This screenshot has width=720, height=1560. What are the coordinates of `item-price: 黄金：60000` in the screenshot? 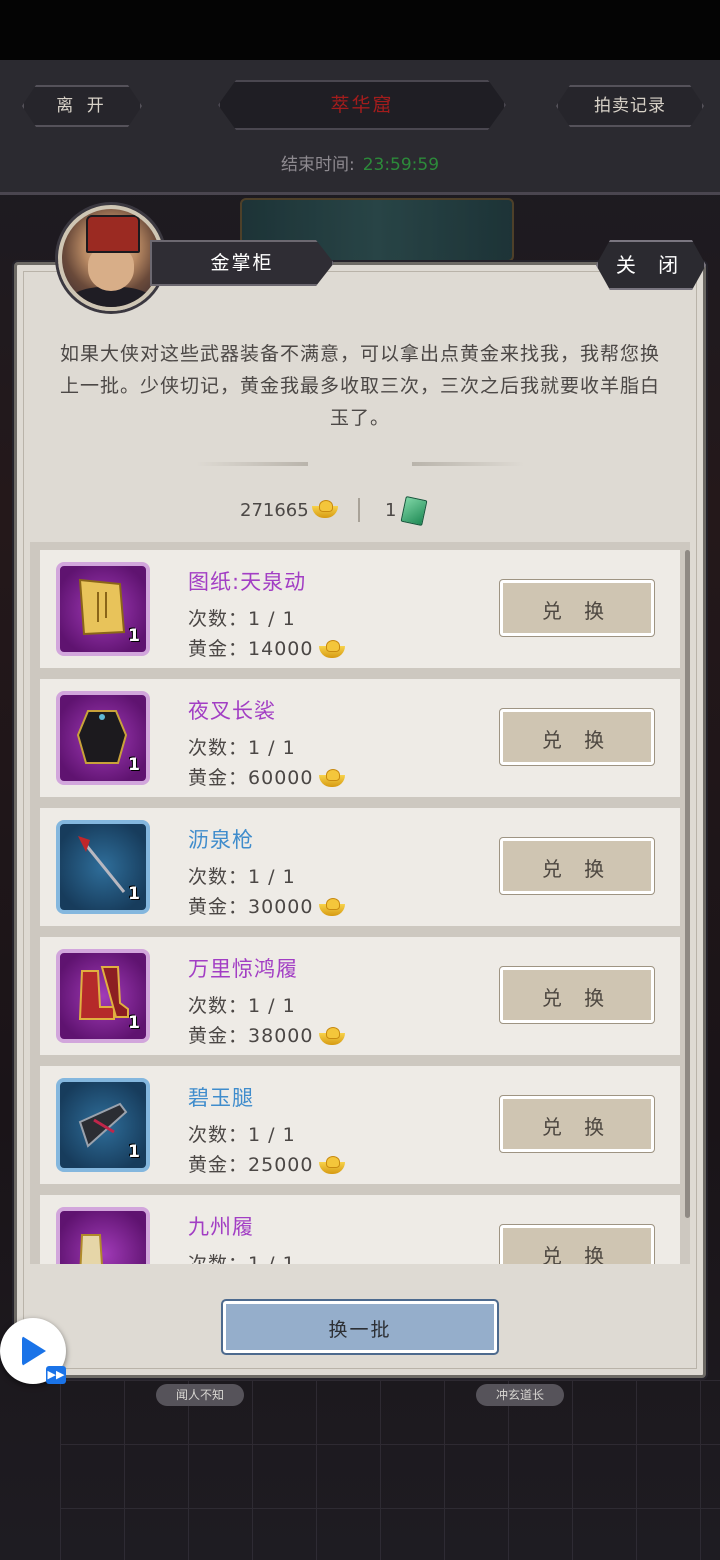 It's located at (267, 776).